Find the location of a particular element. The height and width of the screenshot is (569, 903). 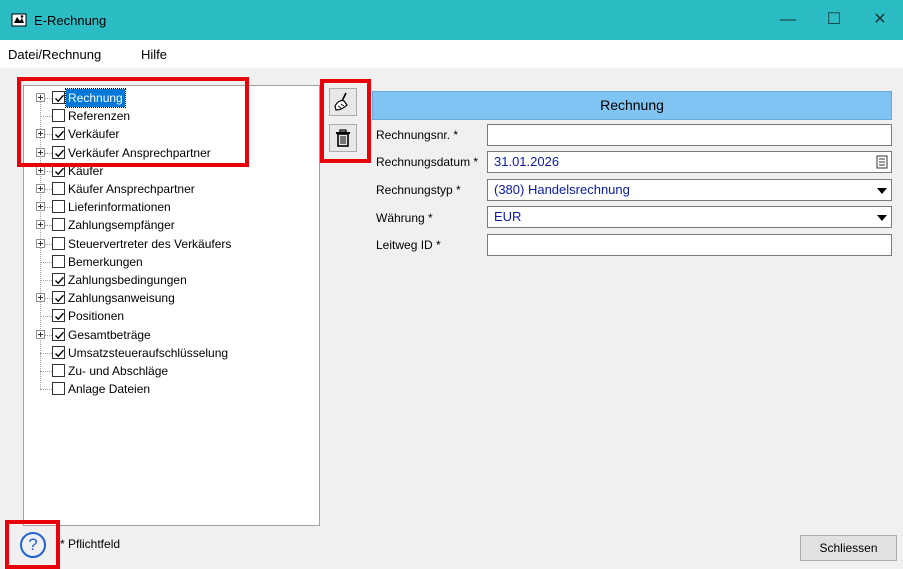

label-rechnungstyp: Rechnungstyp * is located at coordinates (418, 190).